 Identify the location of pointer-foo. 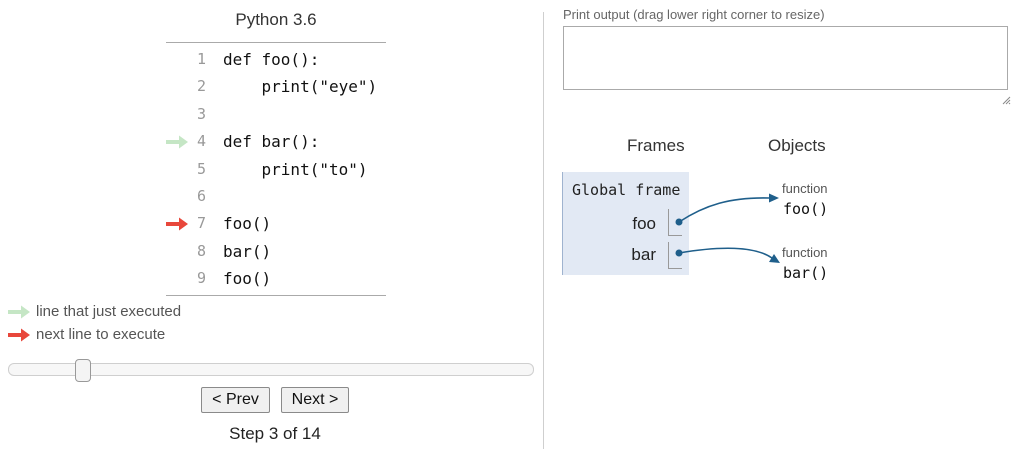
(727, 209).